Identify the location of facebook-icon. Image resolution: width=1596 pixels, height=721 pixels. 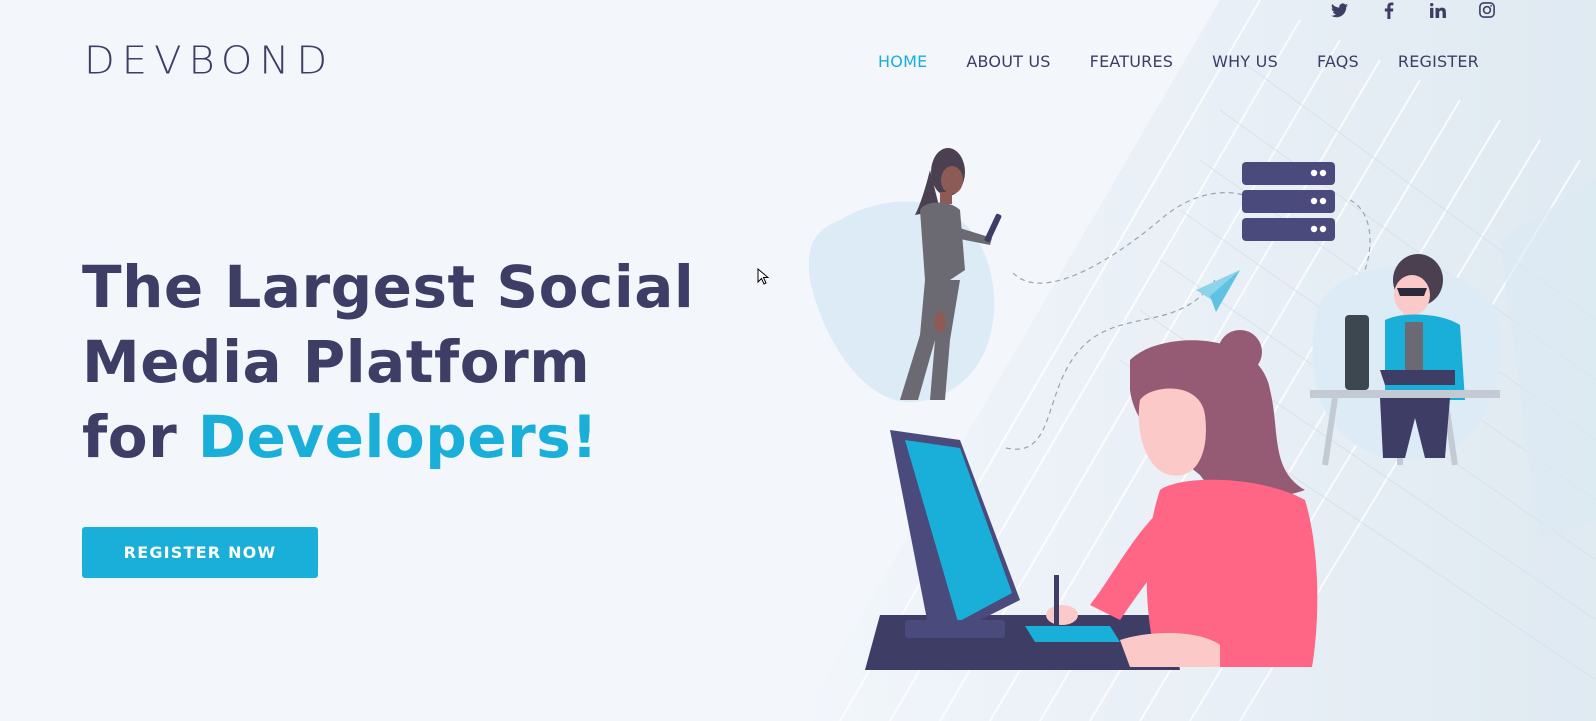
(1388, 10).